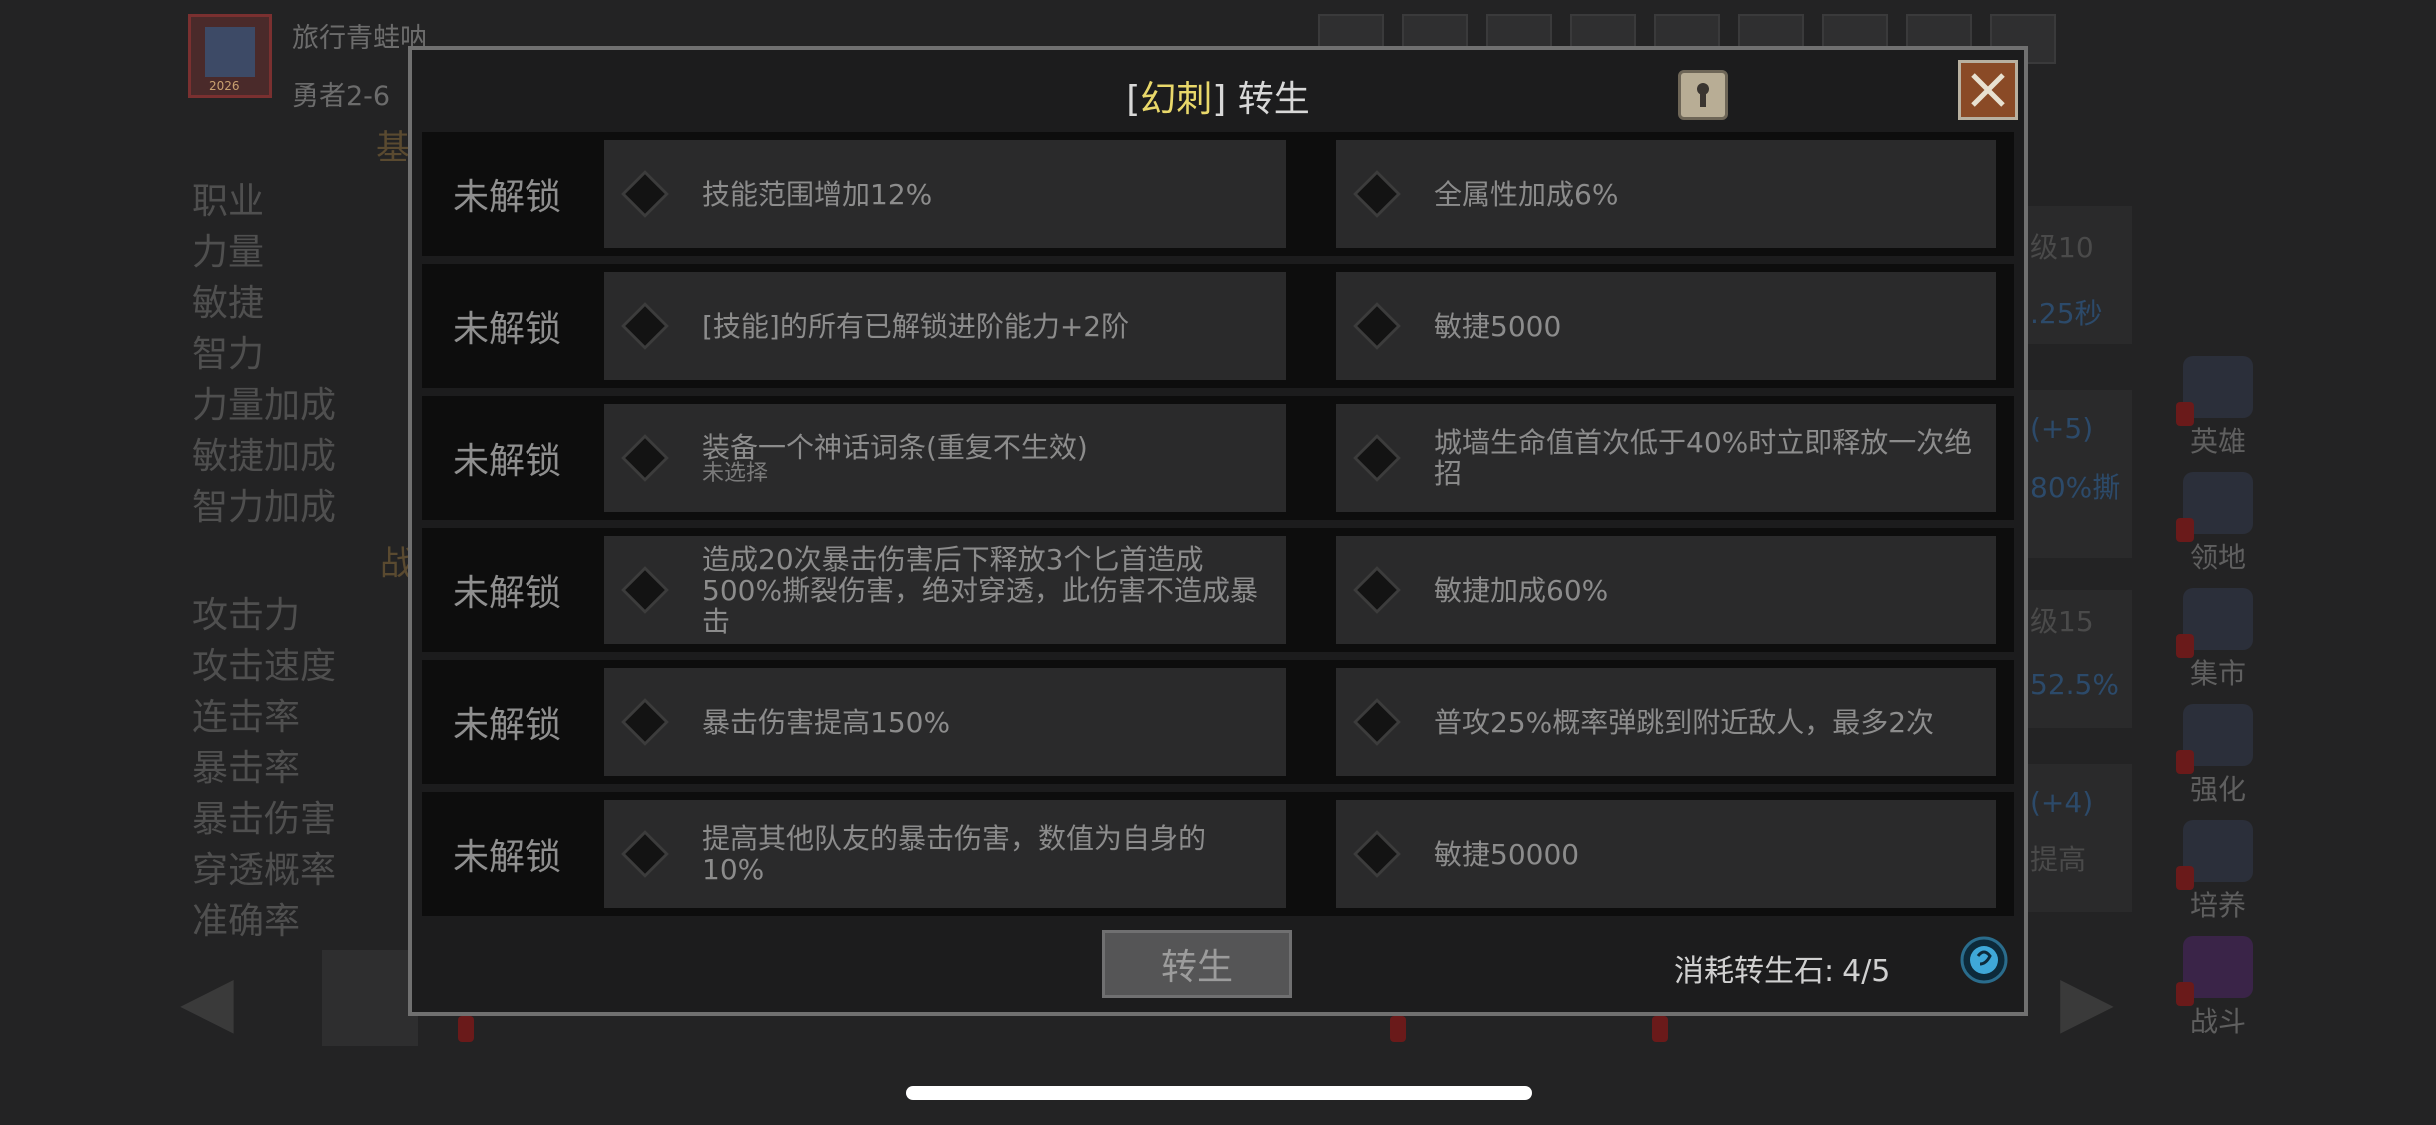 Image resolution: width=2436 pixels, height=1125 pixels. What do you see at coordinates (2062, 802) in the screenshot?
I see `info-text: (+4)` at bounding box center [2062, 802].